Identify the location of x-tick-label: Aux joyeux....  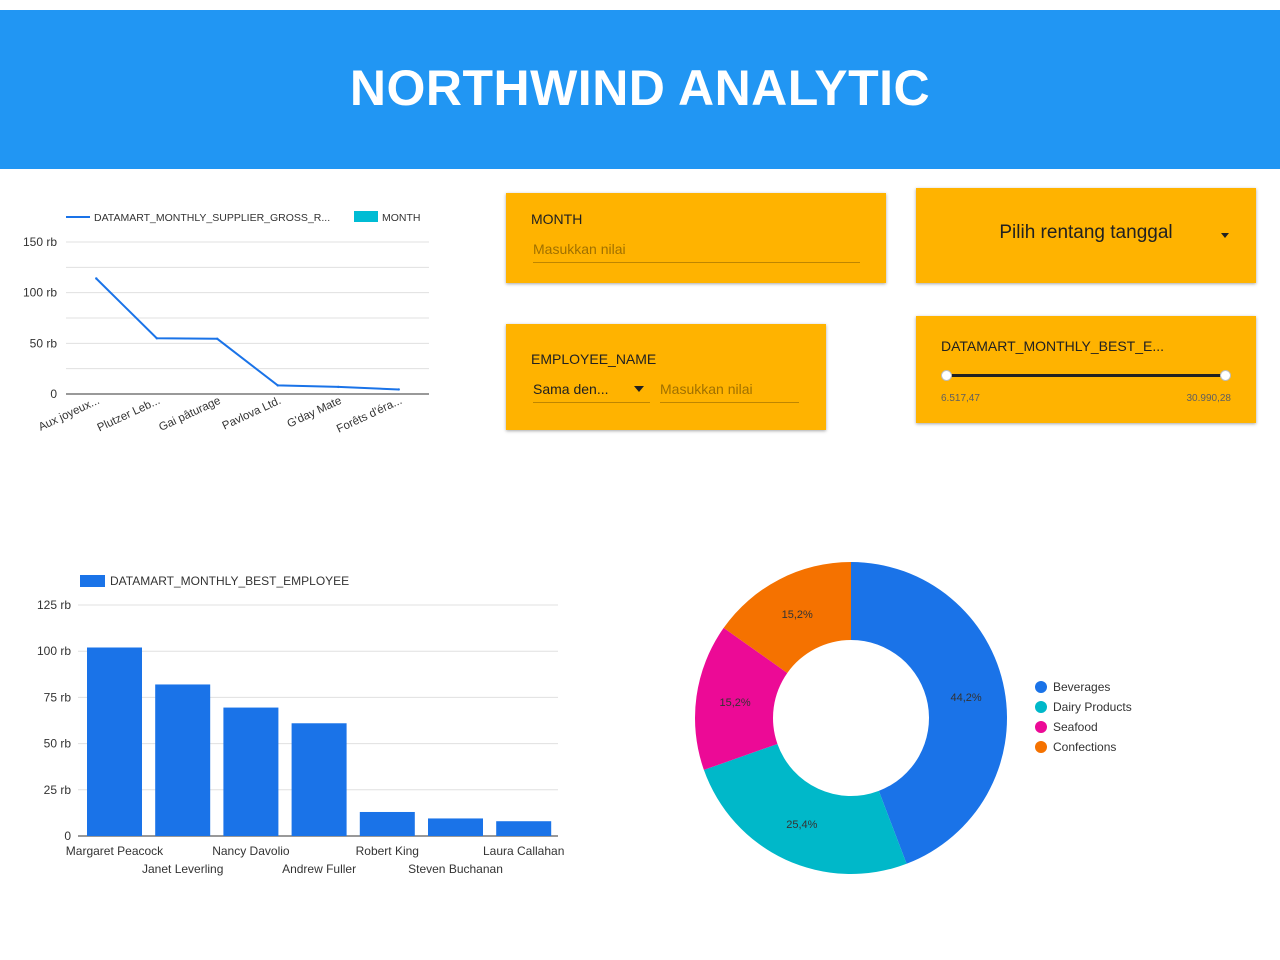
(69, 414).